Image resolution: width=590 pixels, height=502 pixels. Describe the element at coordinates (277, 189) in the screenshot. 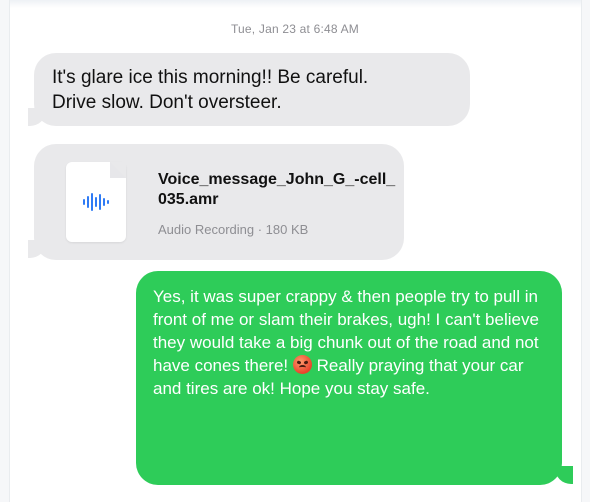

I see `attachment-file-name: Voice_message_John_G_-cell_035.amr` at that location.